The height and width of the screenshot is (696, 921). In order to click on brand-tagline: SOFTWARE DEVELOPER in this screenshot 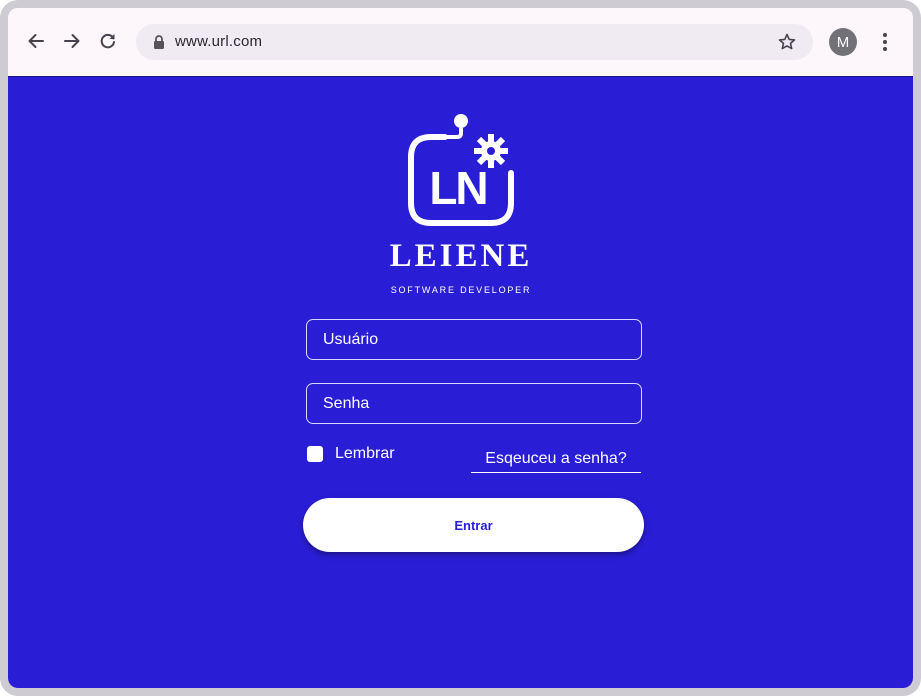, I will do `click(461, 290)`.